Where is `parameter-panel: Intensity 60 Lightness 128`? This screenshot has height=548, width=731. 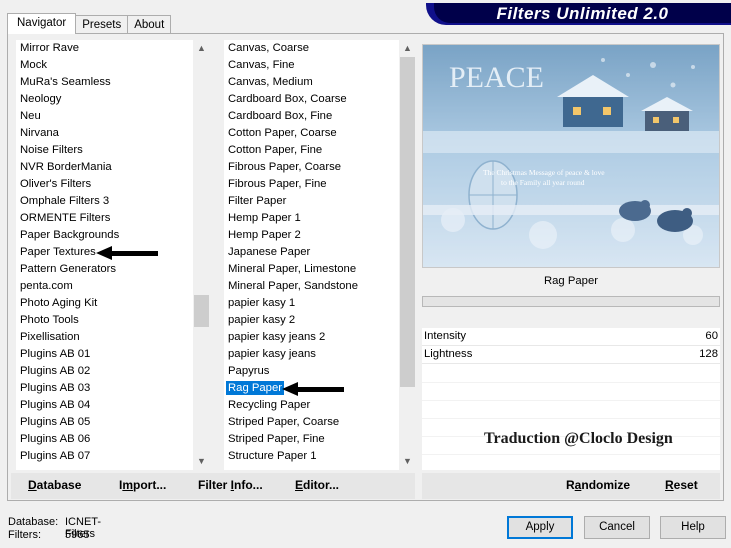
parameter-panel: Intensity 60 Lightness 128 is located at coordinates (571, 399).